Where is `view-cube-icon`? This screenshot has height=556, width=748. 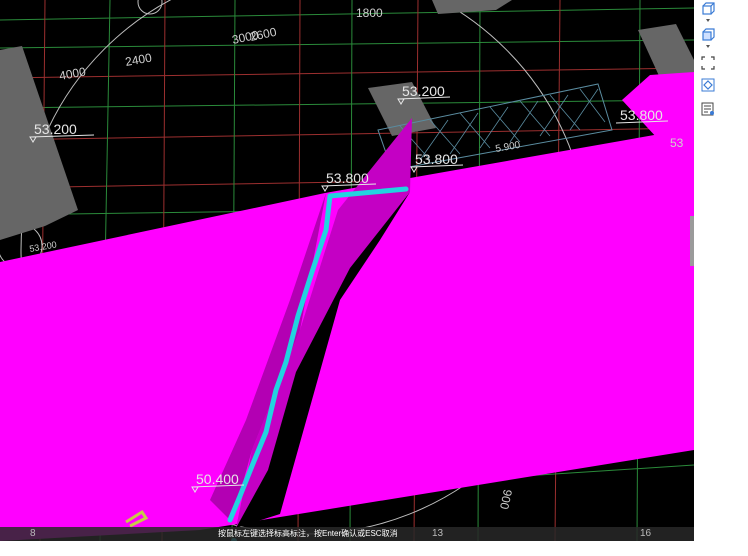 view-cube-icon is located at coordinates (708, 9).